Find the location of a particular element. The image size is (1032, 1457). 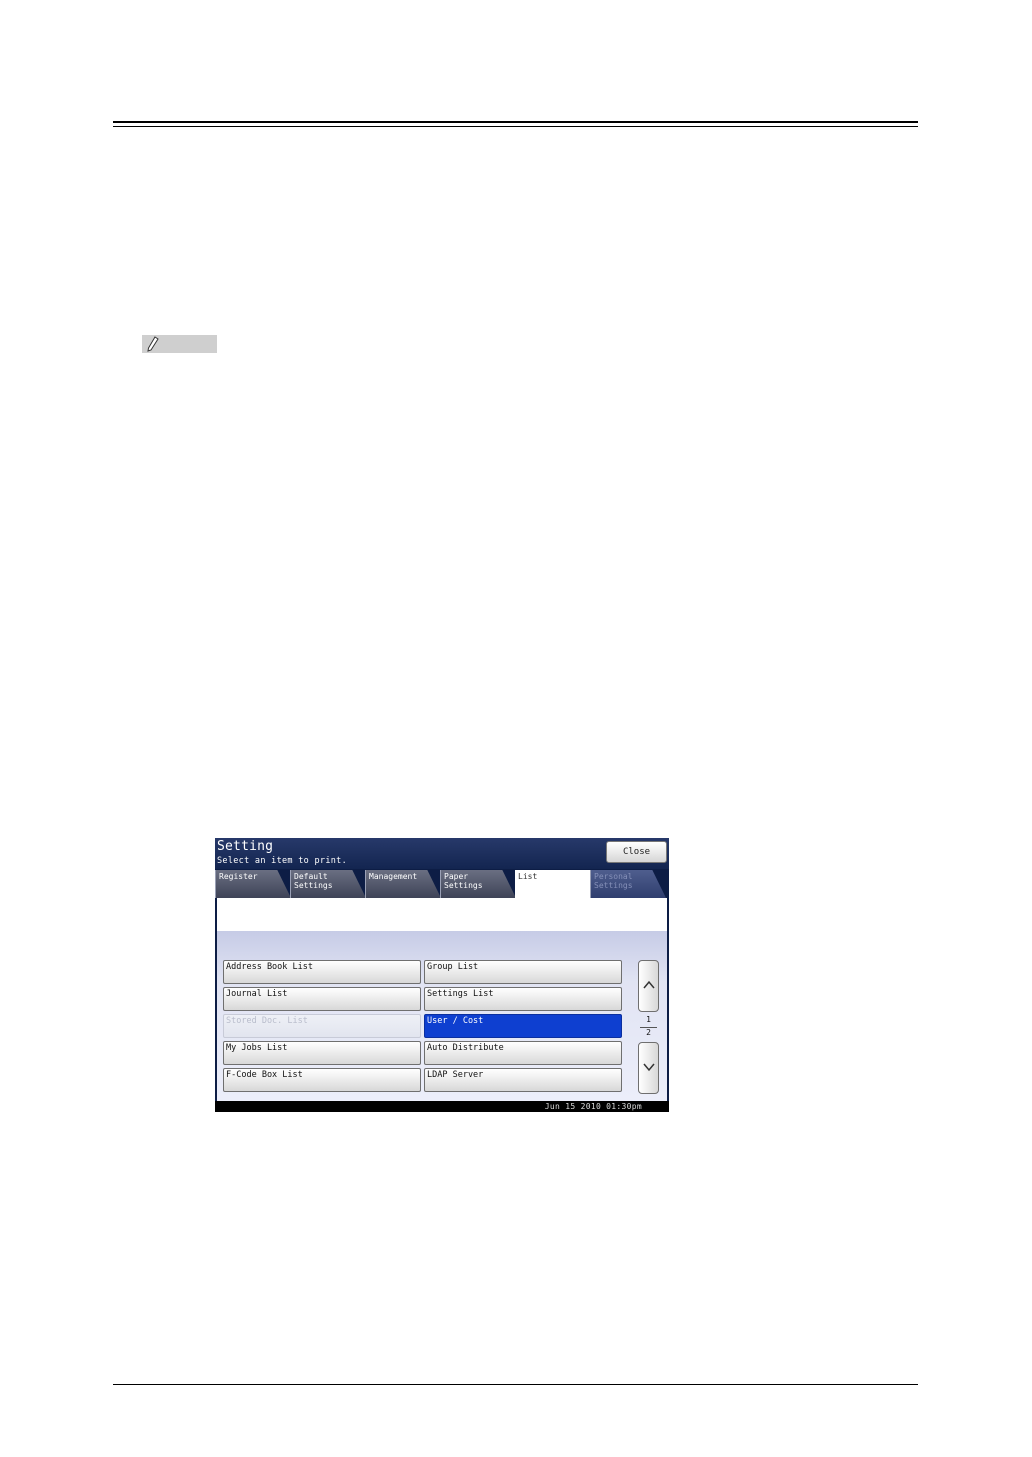

tab-label: Default is located at coordinates (311, 876).